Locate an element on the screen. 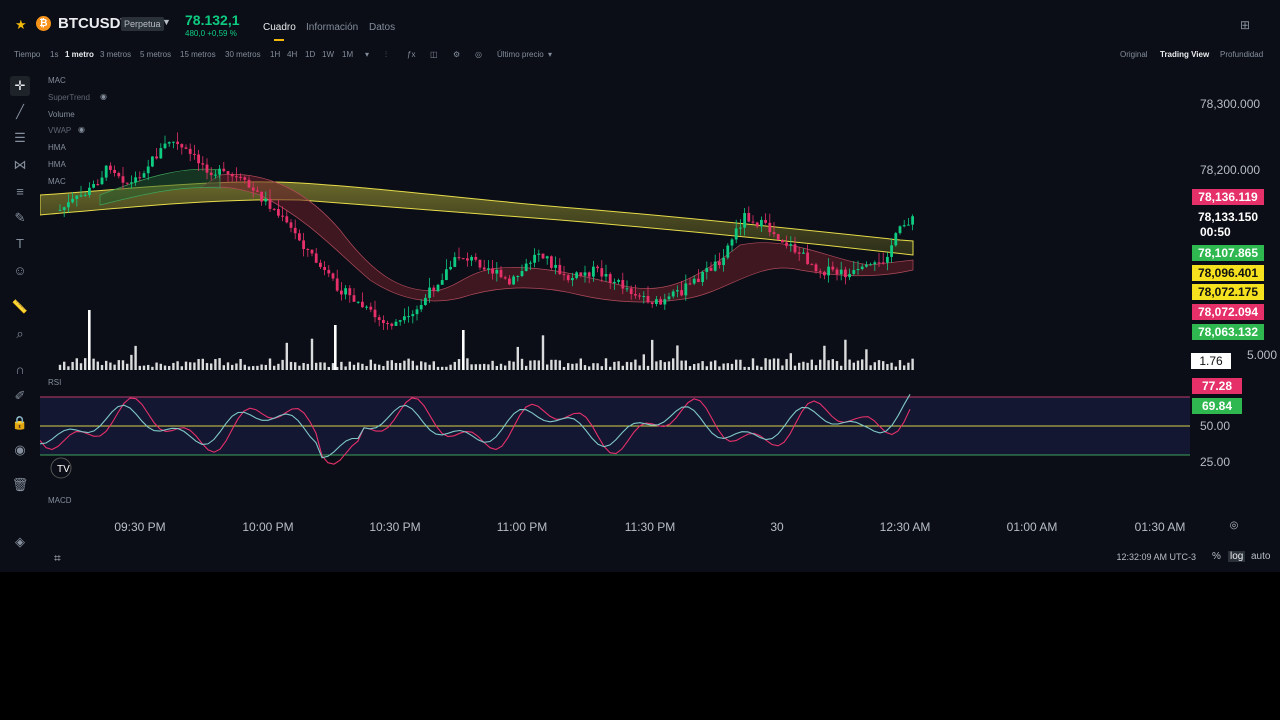 The height and width of the screenshot is (720, 1280). crosshair-icon: ✛ is located at coordinates (20, 86).